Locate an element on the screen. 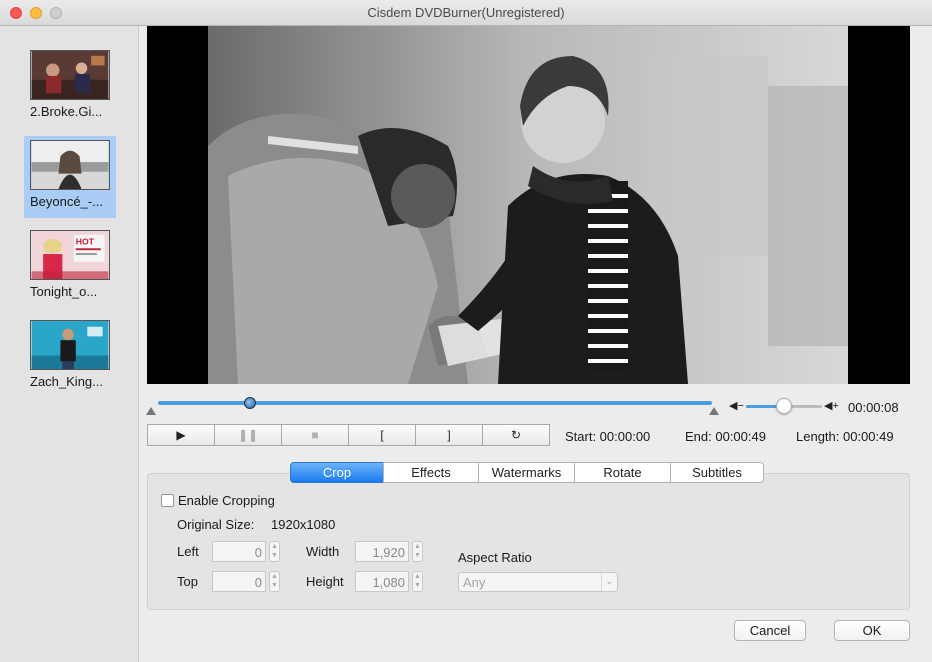  aspect-ratio-value: Any is located at coordinates (474, 582).